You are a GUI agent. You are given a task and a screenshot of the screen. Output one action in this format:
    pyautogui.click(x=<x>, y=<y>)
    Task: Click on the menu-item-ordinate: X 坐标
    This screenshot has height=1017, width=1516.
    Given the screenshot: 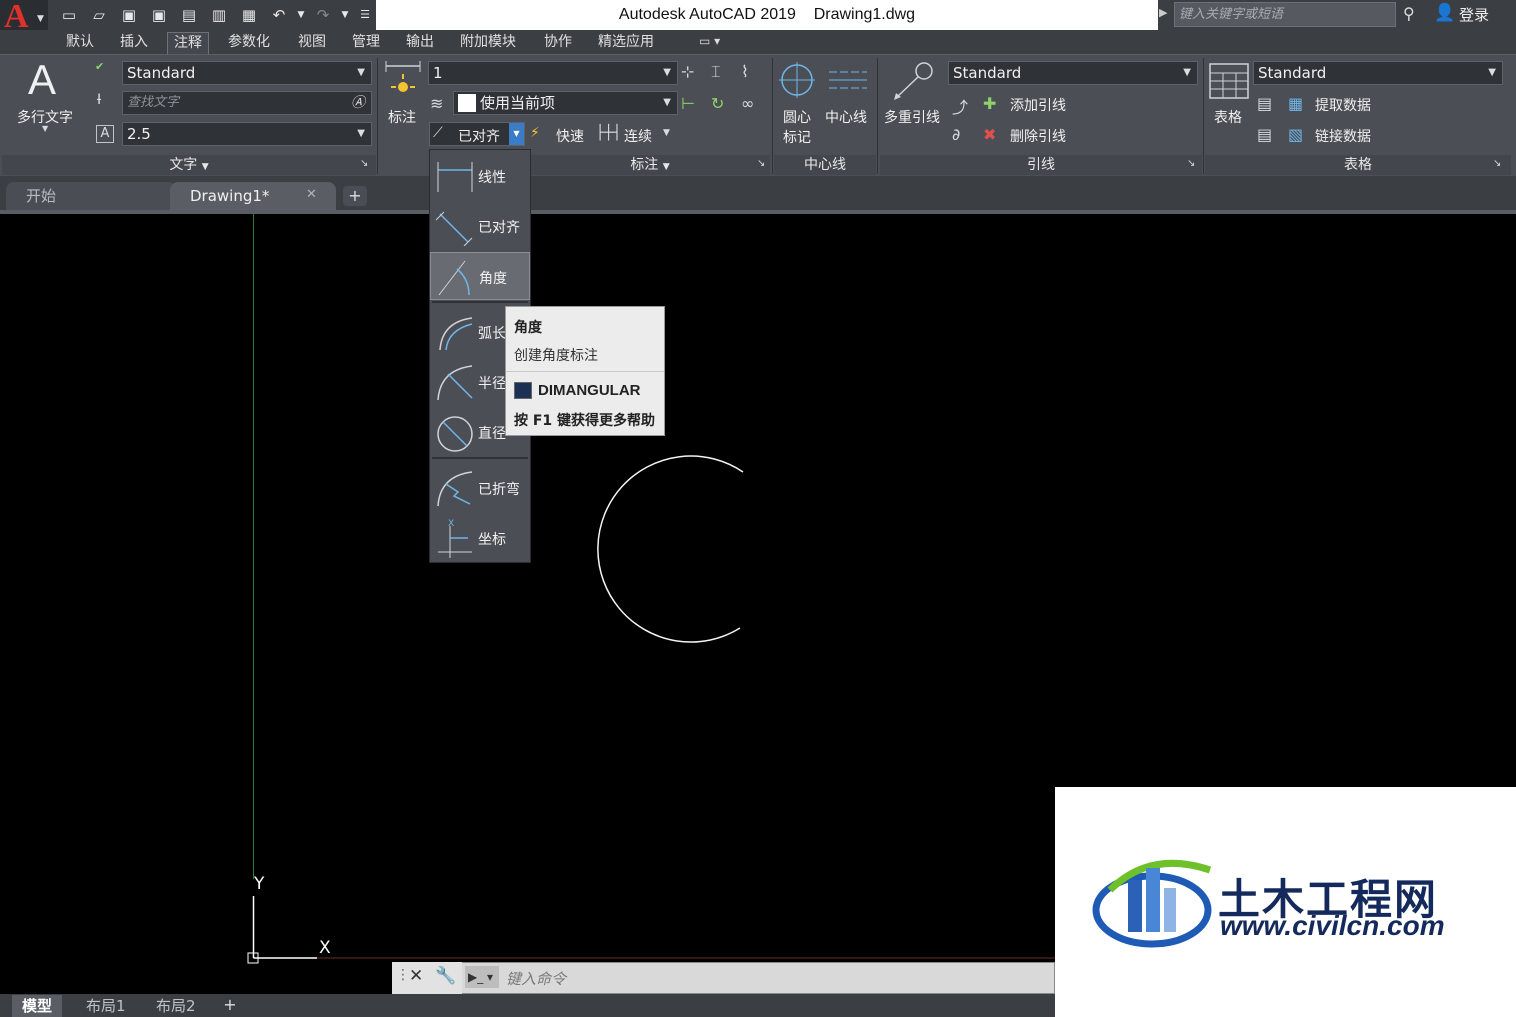 What is the action you would take?
    pyautogui.click(x=480, y=538)
    